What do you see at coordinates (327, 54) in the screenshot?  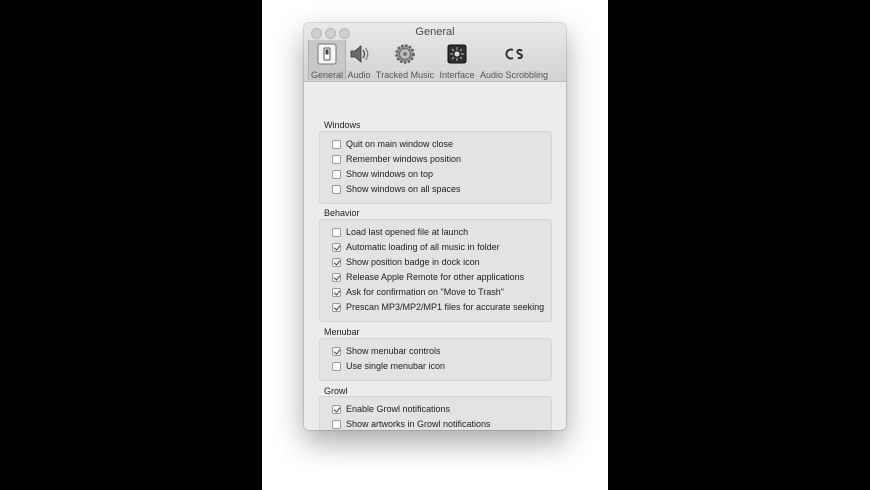 I see `general-switch-icon` at bounding box center [327, 54].